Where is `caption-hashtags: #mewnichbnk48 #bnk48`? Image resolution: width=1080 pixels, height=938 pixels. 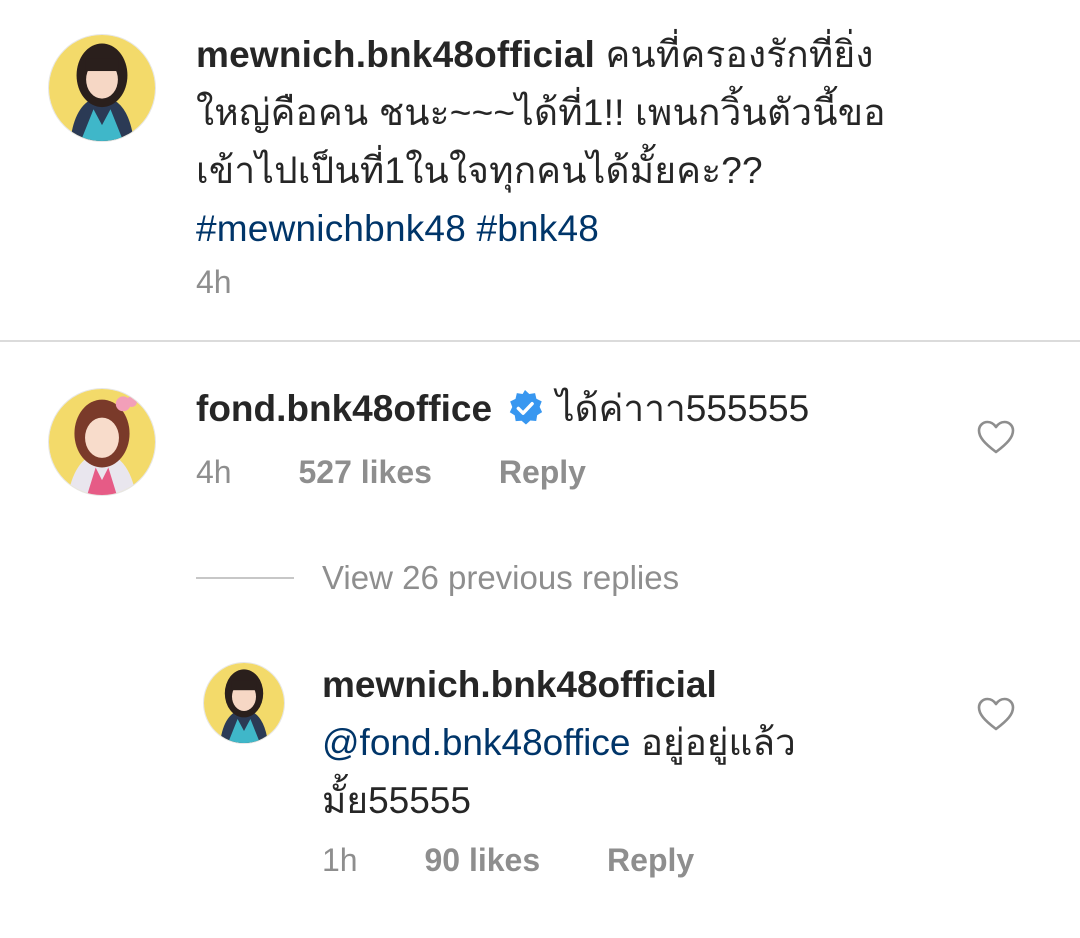
caption-hashtags: #mewnichbnk48 #bnk48 is located at coordinates (397, 228).